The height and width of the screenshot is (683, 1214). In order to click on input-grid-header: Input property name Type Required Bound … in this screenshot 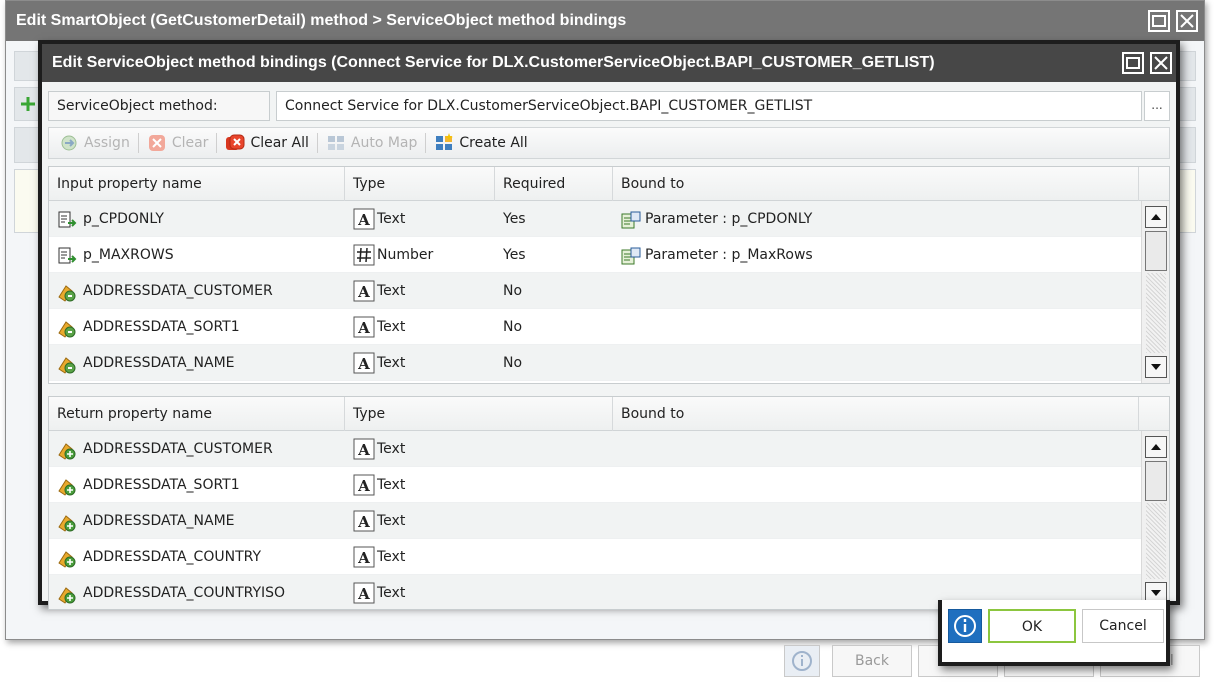, I will do `click(609, 184)`.